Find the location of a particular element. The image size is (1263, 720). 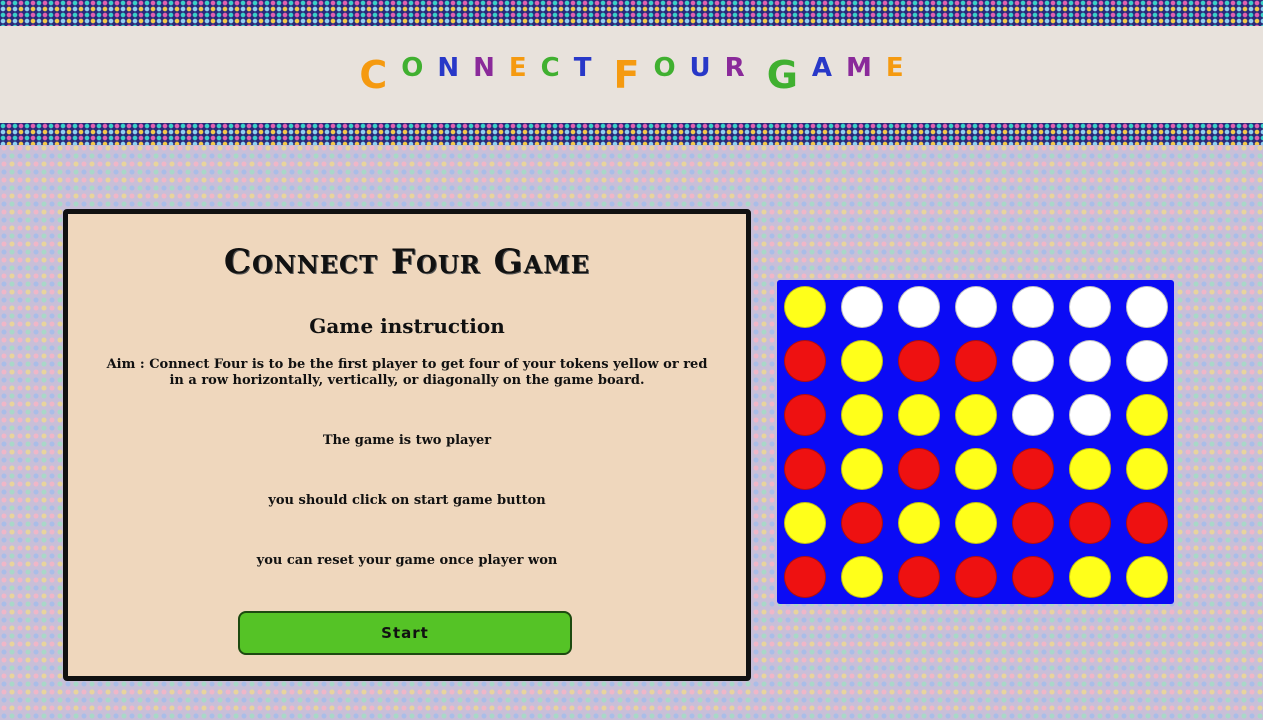

site-title-letter: C is located at coordinates (373, 74).